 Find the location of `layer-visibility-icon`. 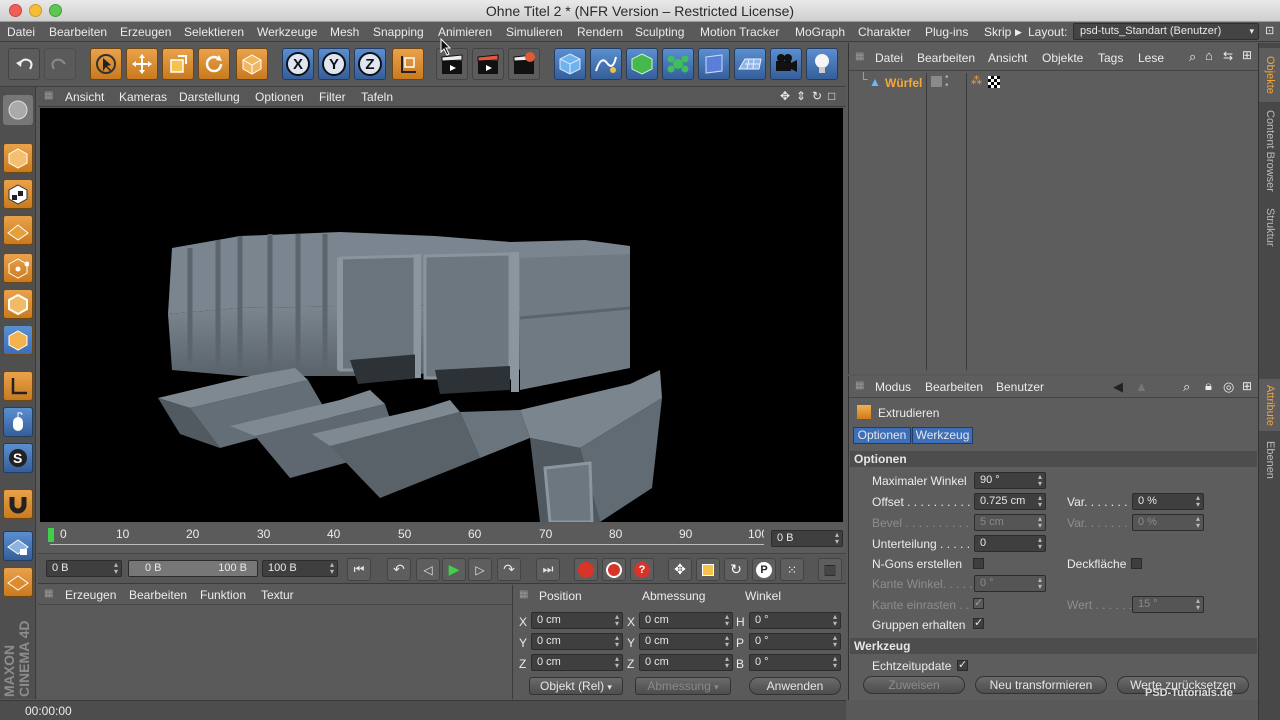

layer-visibility-icon is located at coordinates (936, 81).